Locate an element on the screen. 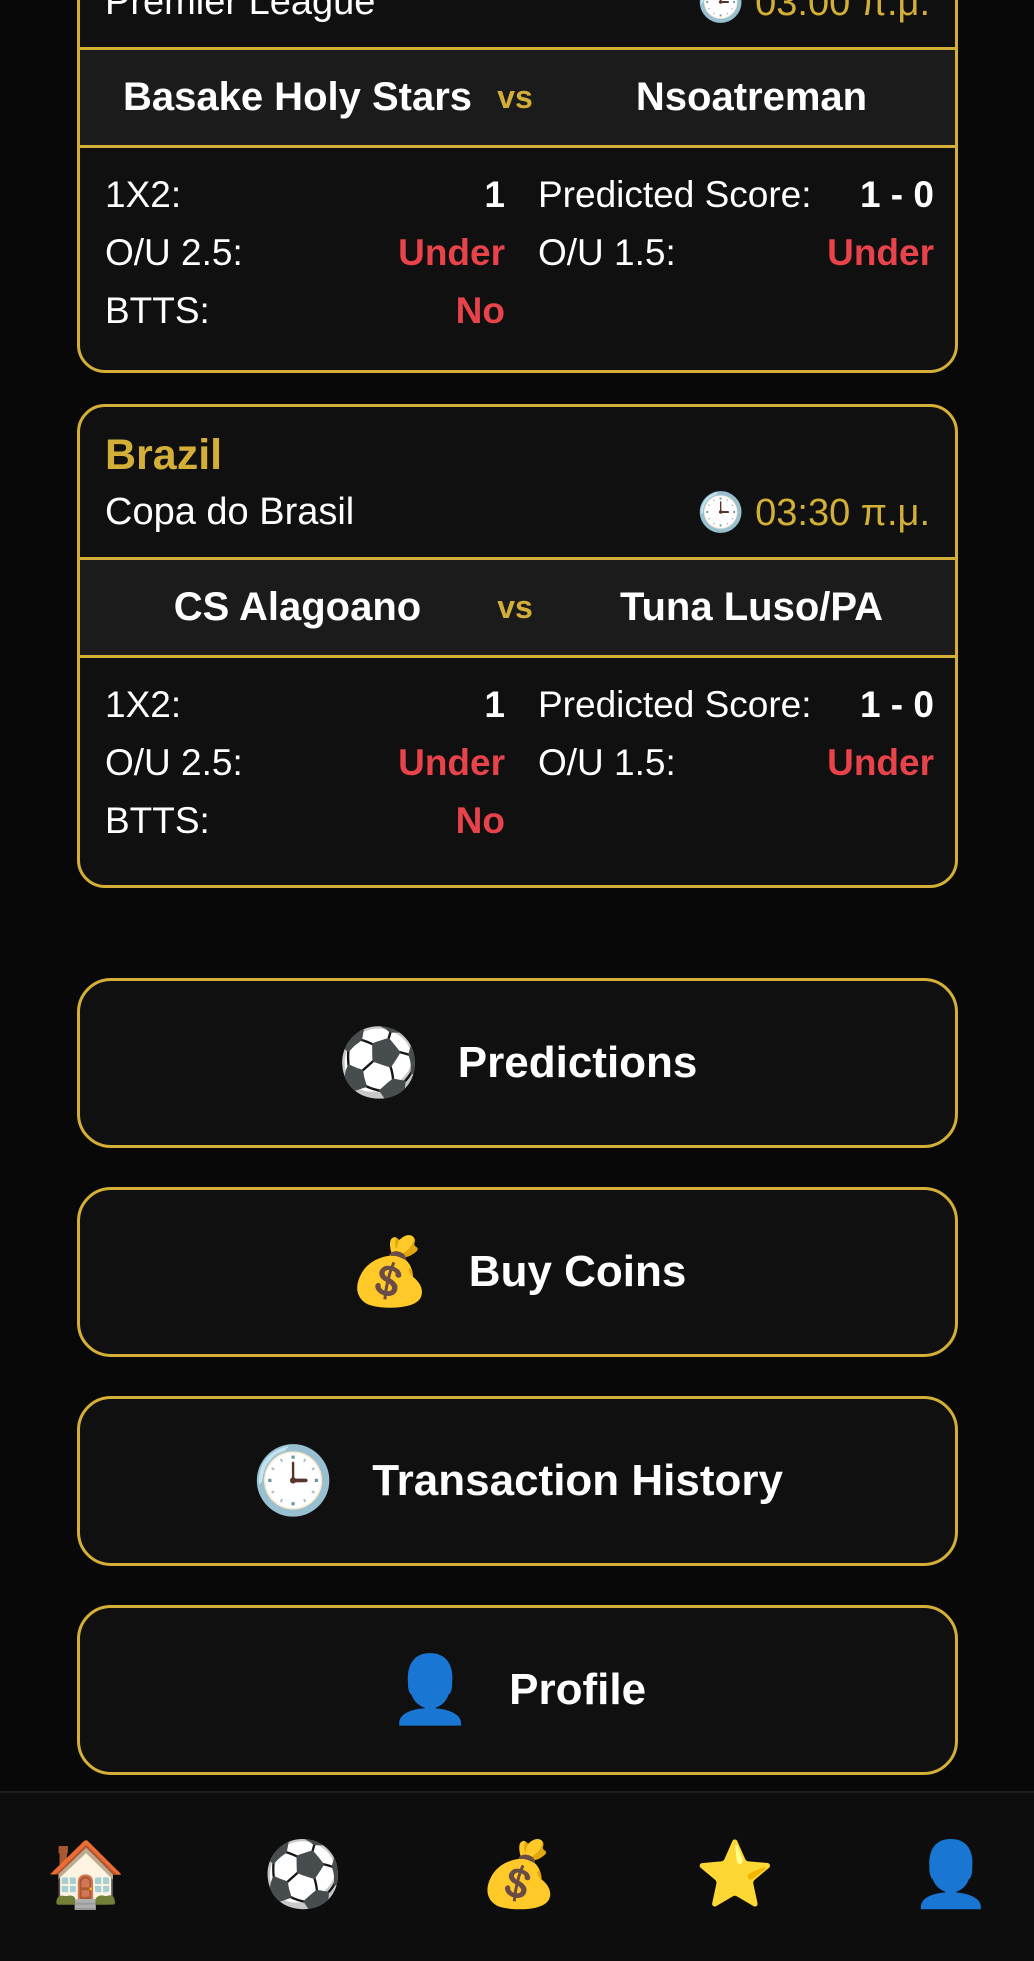  match-league: Premier League is located at coordinates (240, 11).